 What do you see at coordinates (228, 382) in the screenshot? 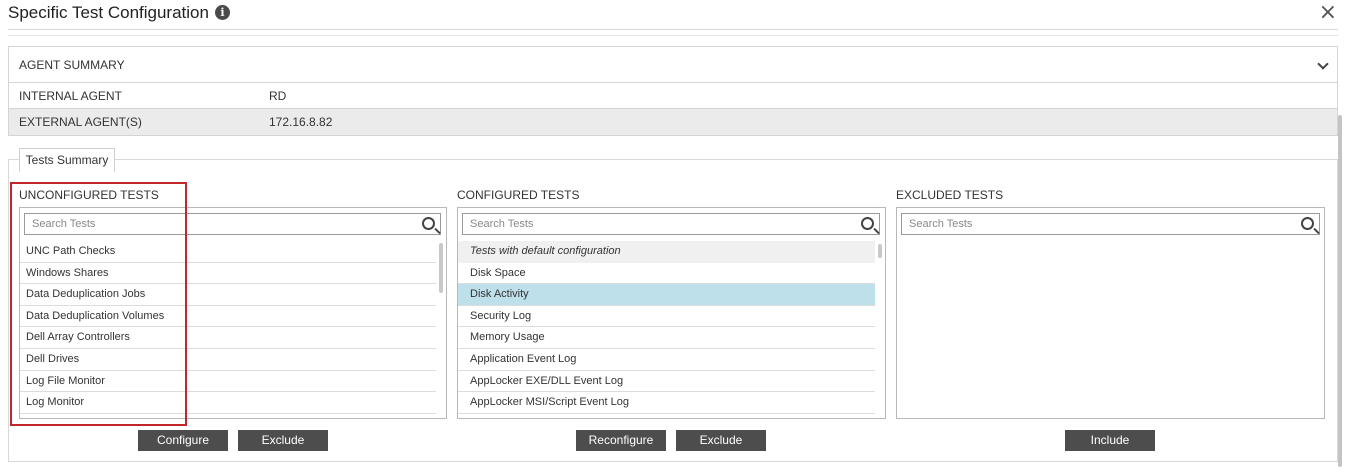
I see `list-item: Log File Monitor` at bounding box center [228, 382].